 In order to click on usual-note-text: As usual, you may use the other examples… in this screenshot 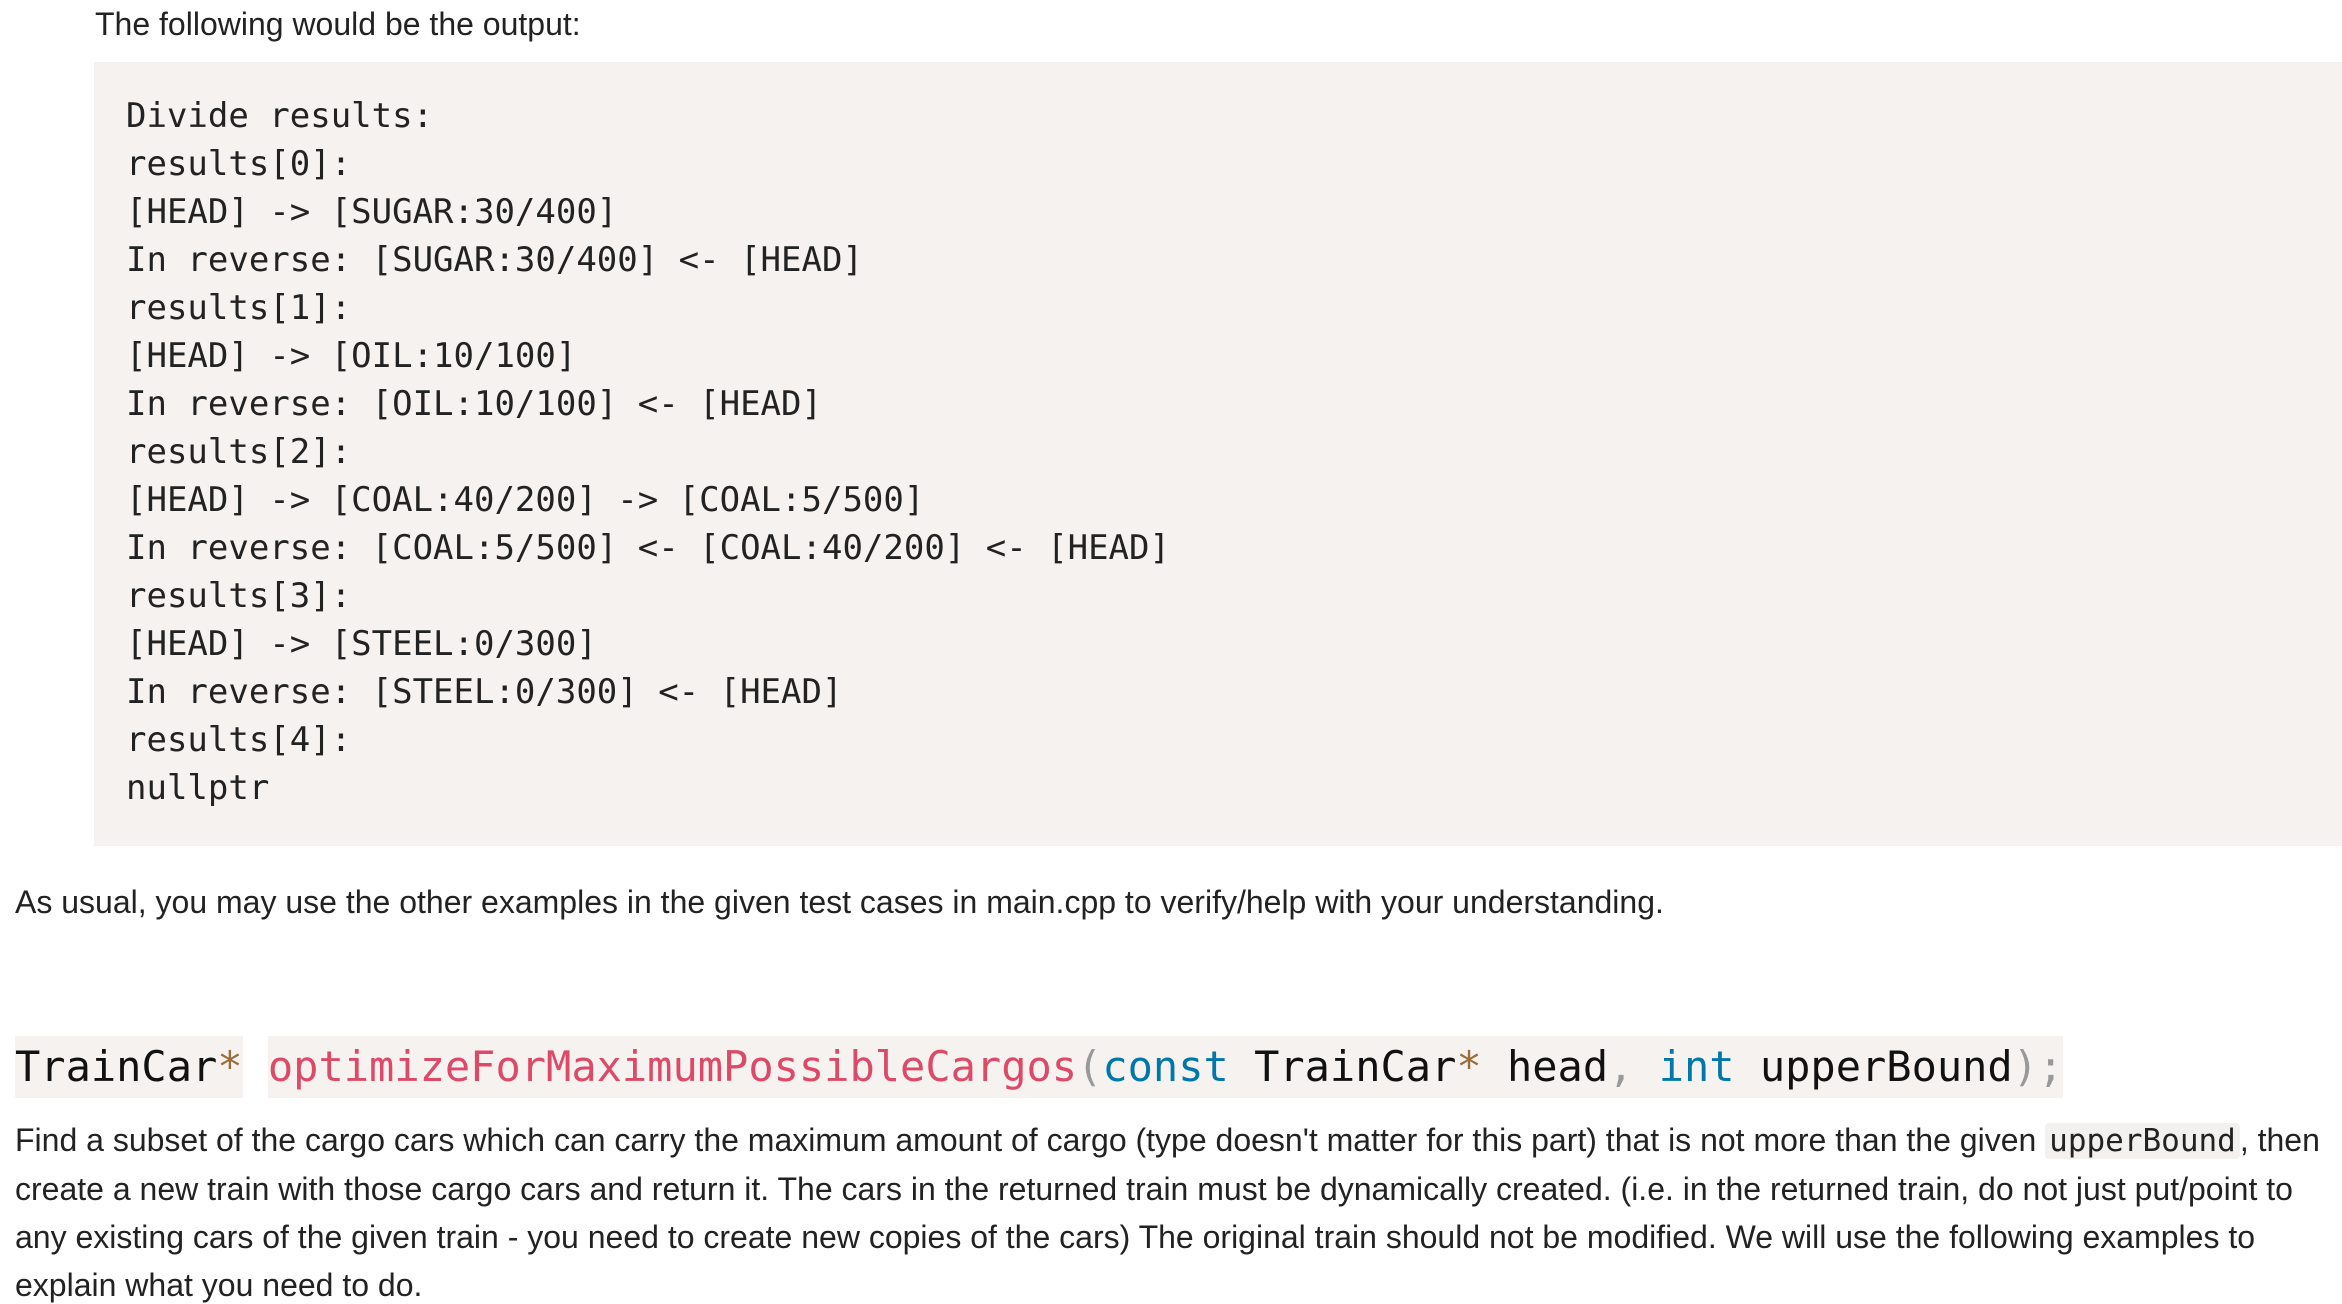, I will do `click(839, 902)`.